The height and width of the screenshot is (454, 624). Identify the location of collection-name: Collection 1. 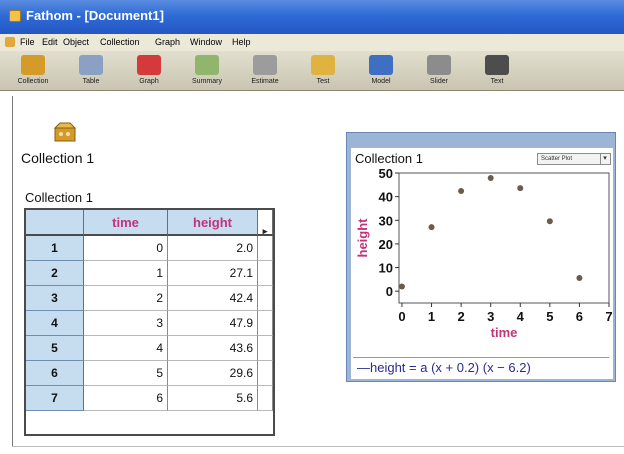
(57, 158).